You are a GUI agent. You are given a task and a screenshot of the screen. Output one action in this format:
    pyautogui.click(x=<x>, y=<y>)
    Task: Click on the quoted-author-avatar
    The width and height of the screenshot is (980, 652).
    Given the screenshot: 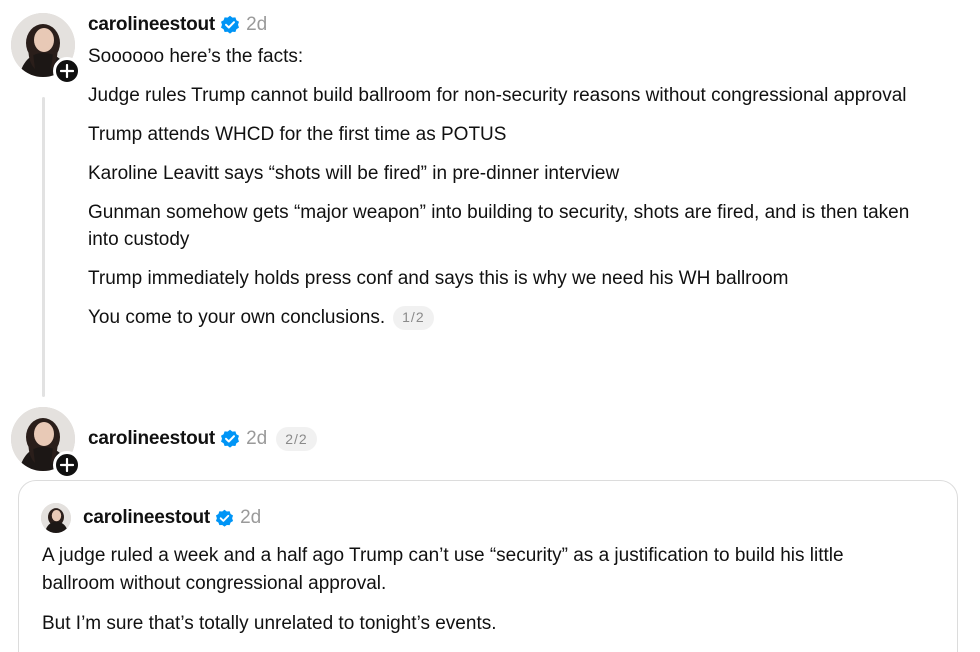 What is the action you would take?
    pyautogui.click(x=56, y=518)
    